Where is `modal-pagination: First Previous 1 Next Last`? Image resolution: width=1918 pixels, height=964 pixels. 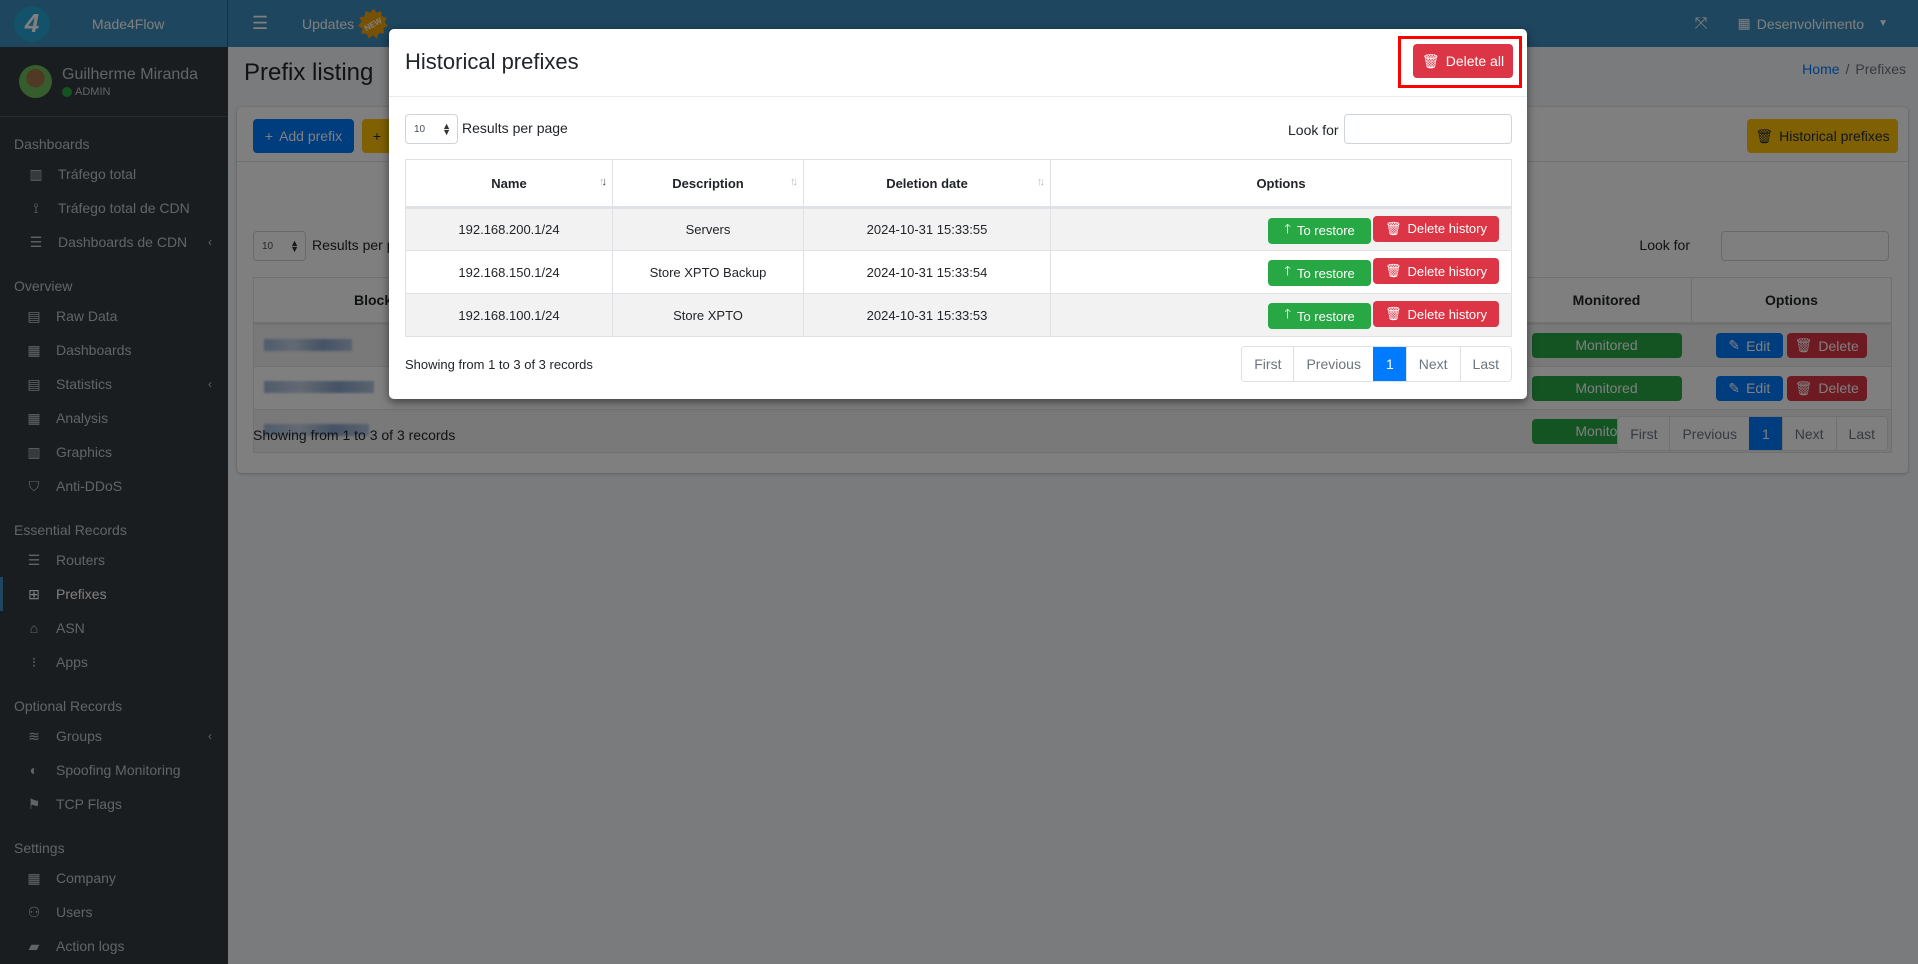
modal-pagination: First Previous 1 Next Last is located at coordinates (1376, 364).